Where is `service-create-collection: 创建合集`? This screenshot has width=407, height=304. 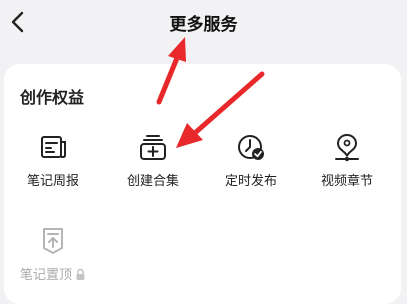
service-create-collection: 创建合集 is located at coordinates (153, 160).